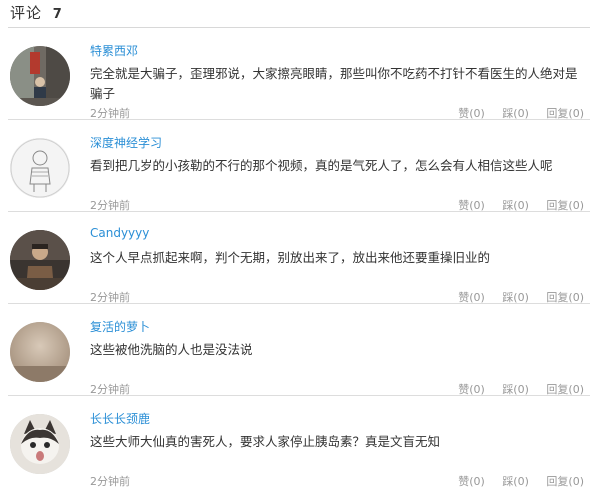 This screenshot has width=604, height=499. Describe the element at coordinates (290, 257) in the screenshot. I see `comment-text: 这个人早点抓起来啊，判个无期，别放出来了，放出来他还要重操旧业的` at that location.